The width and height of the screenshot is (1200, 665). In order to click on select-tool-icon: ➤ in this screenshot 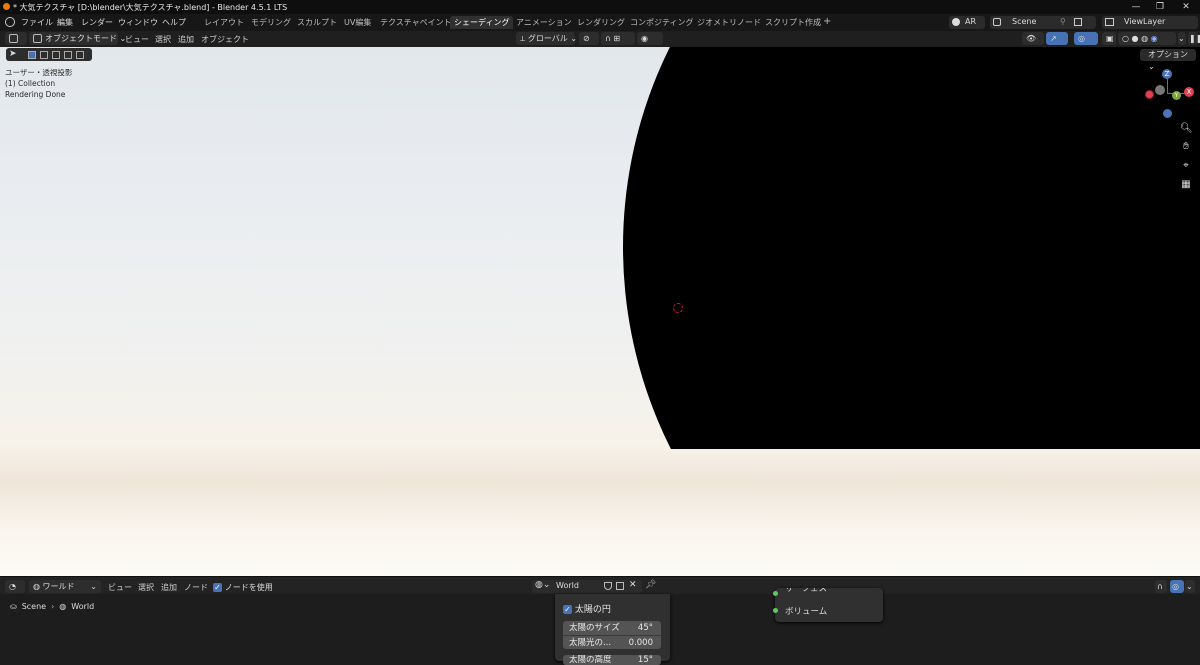, I will do `click(13, 54)`.